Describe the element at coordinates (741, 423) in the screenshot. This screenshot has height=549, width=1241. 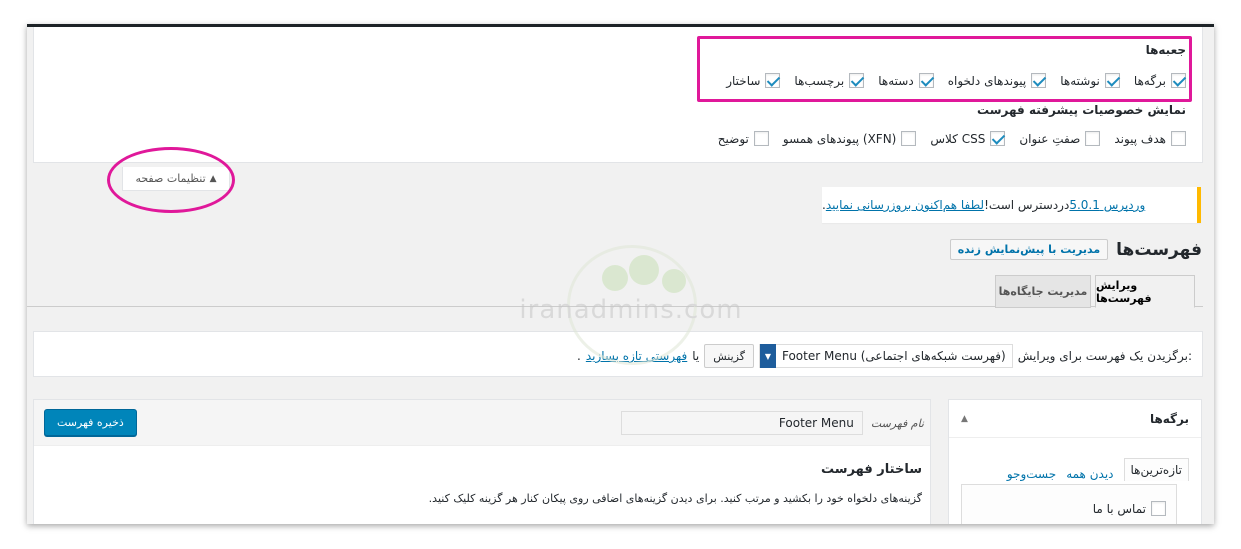
I see `menu-name-input: Footer Menu` at that location.